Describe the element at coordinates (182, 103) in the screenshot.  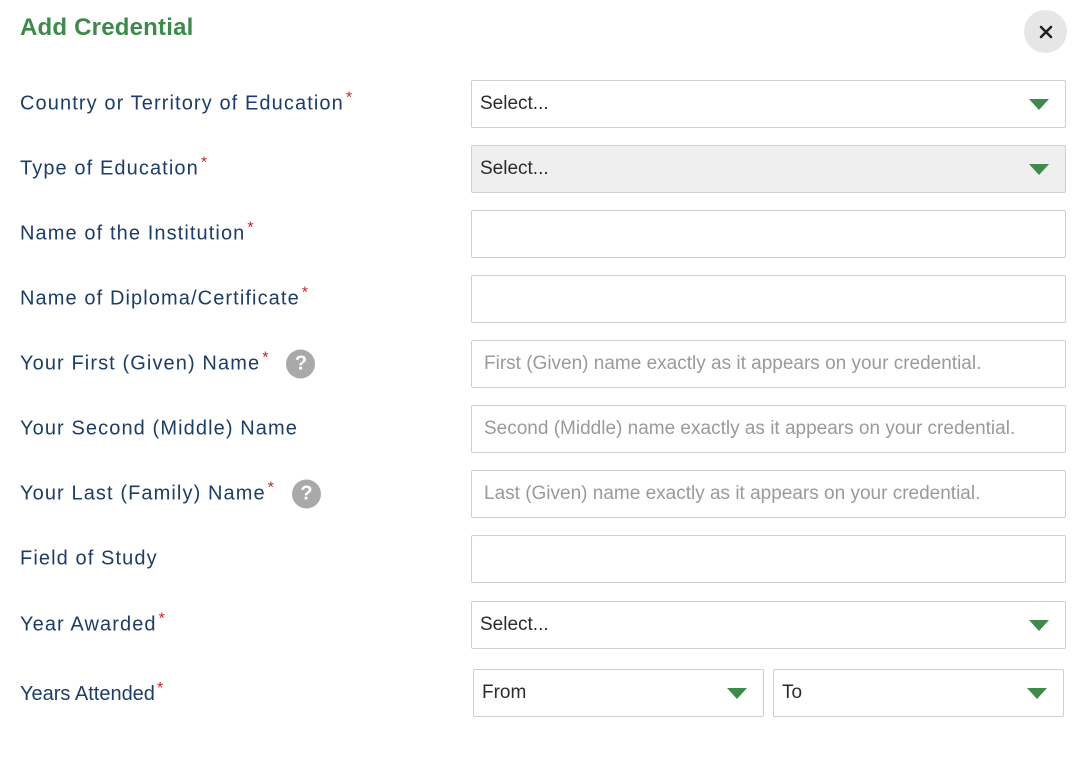
I see `country-label-text: Country or Territory of Education` at that location.